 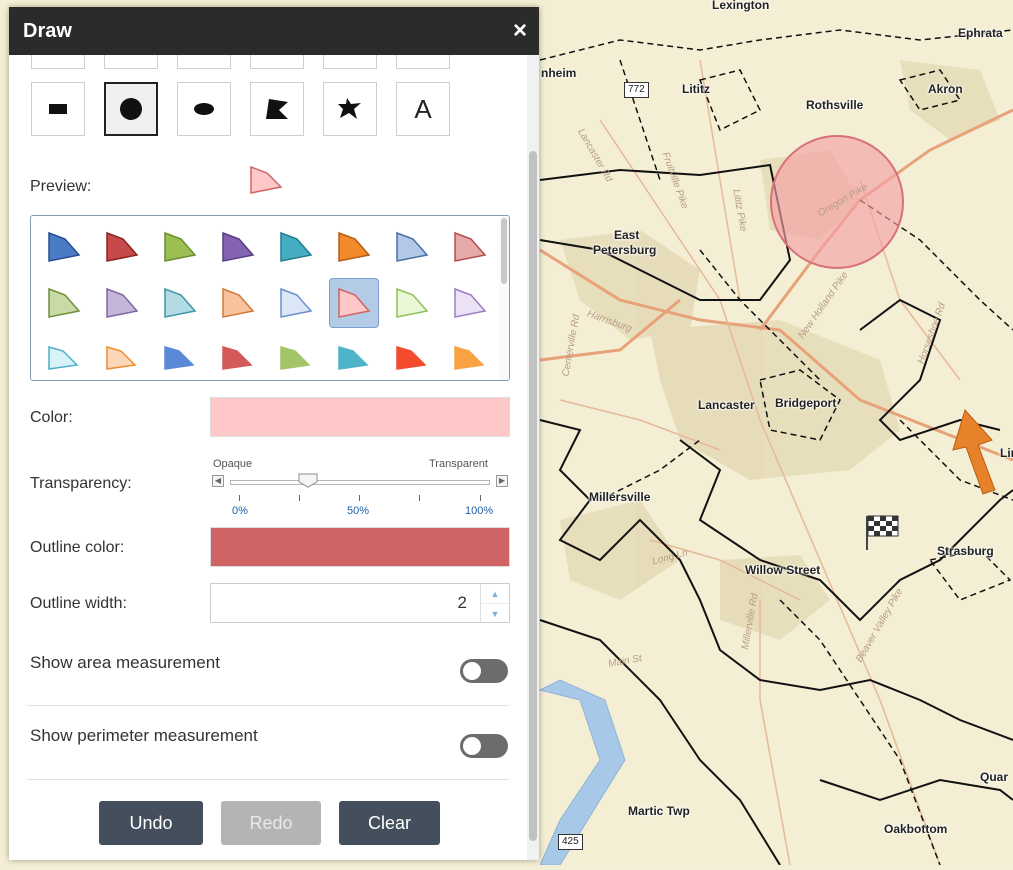 I want to click on toggle-knob, so click(x=472, y=746).